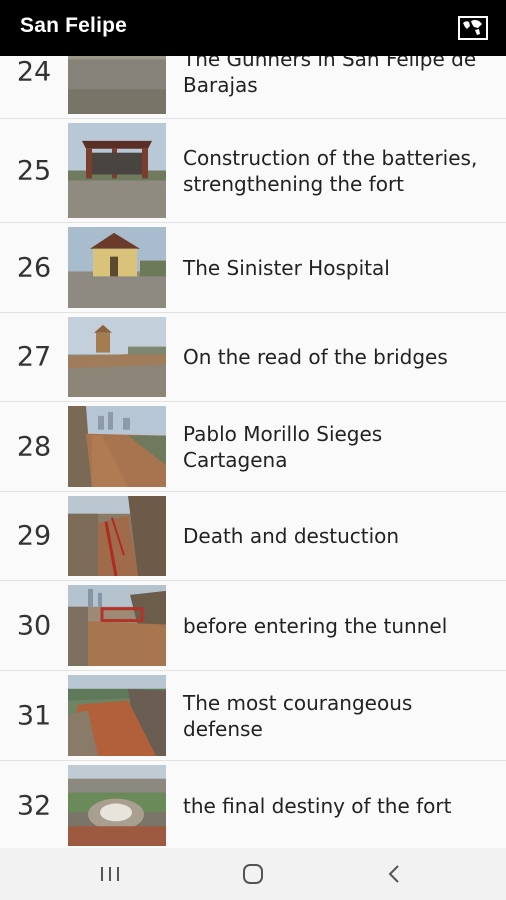  What do you see at coordinates (34, 625) in the screenshot?
I see `stop-number: 30` at bounding box center [34, 625].